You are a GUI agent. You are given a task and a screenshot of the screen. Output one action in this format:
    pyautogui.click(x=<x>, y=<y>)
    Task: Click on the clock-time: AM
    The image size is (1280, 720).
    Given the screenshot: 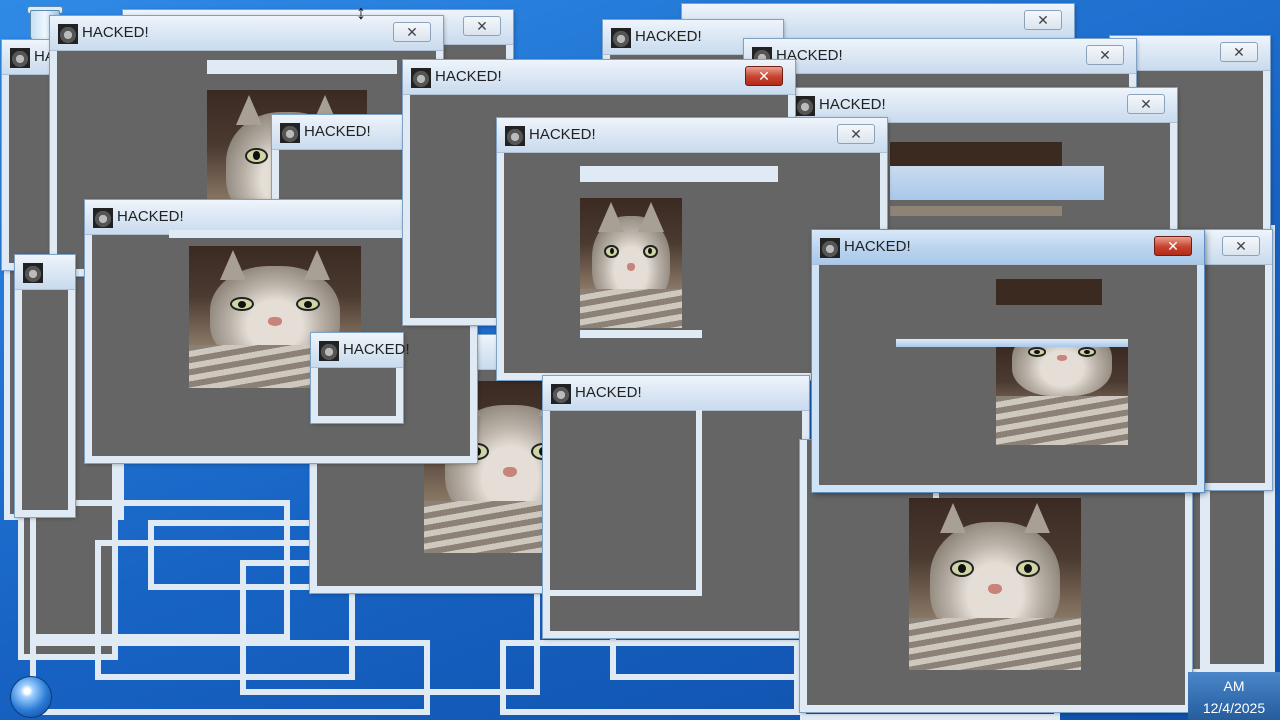 What is the action you would take?
    pyautogui.click(x=1234, y=686)
    